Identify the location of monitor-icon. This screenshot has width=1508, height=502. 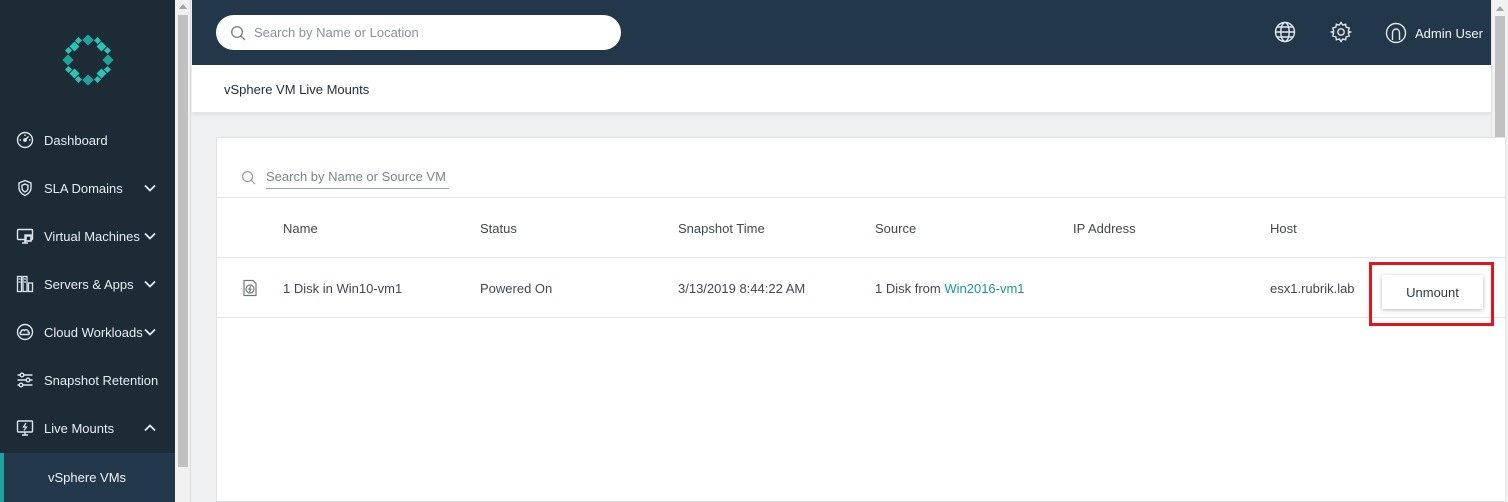
(25, 236).